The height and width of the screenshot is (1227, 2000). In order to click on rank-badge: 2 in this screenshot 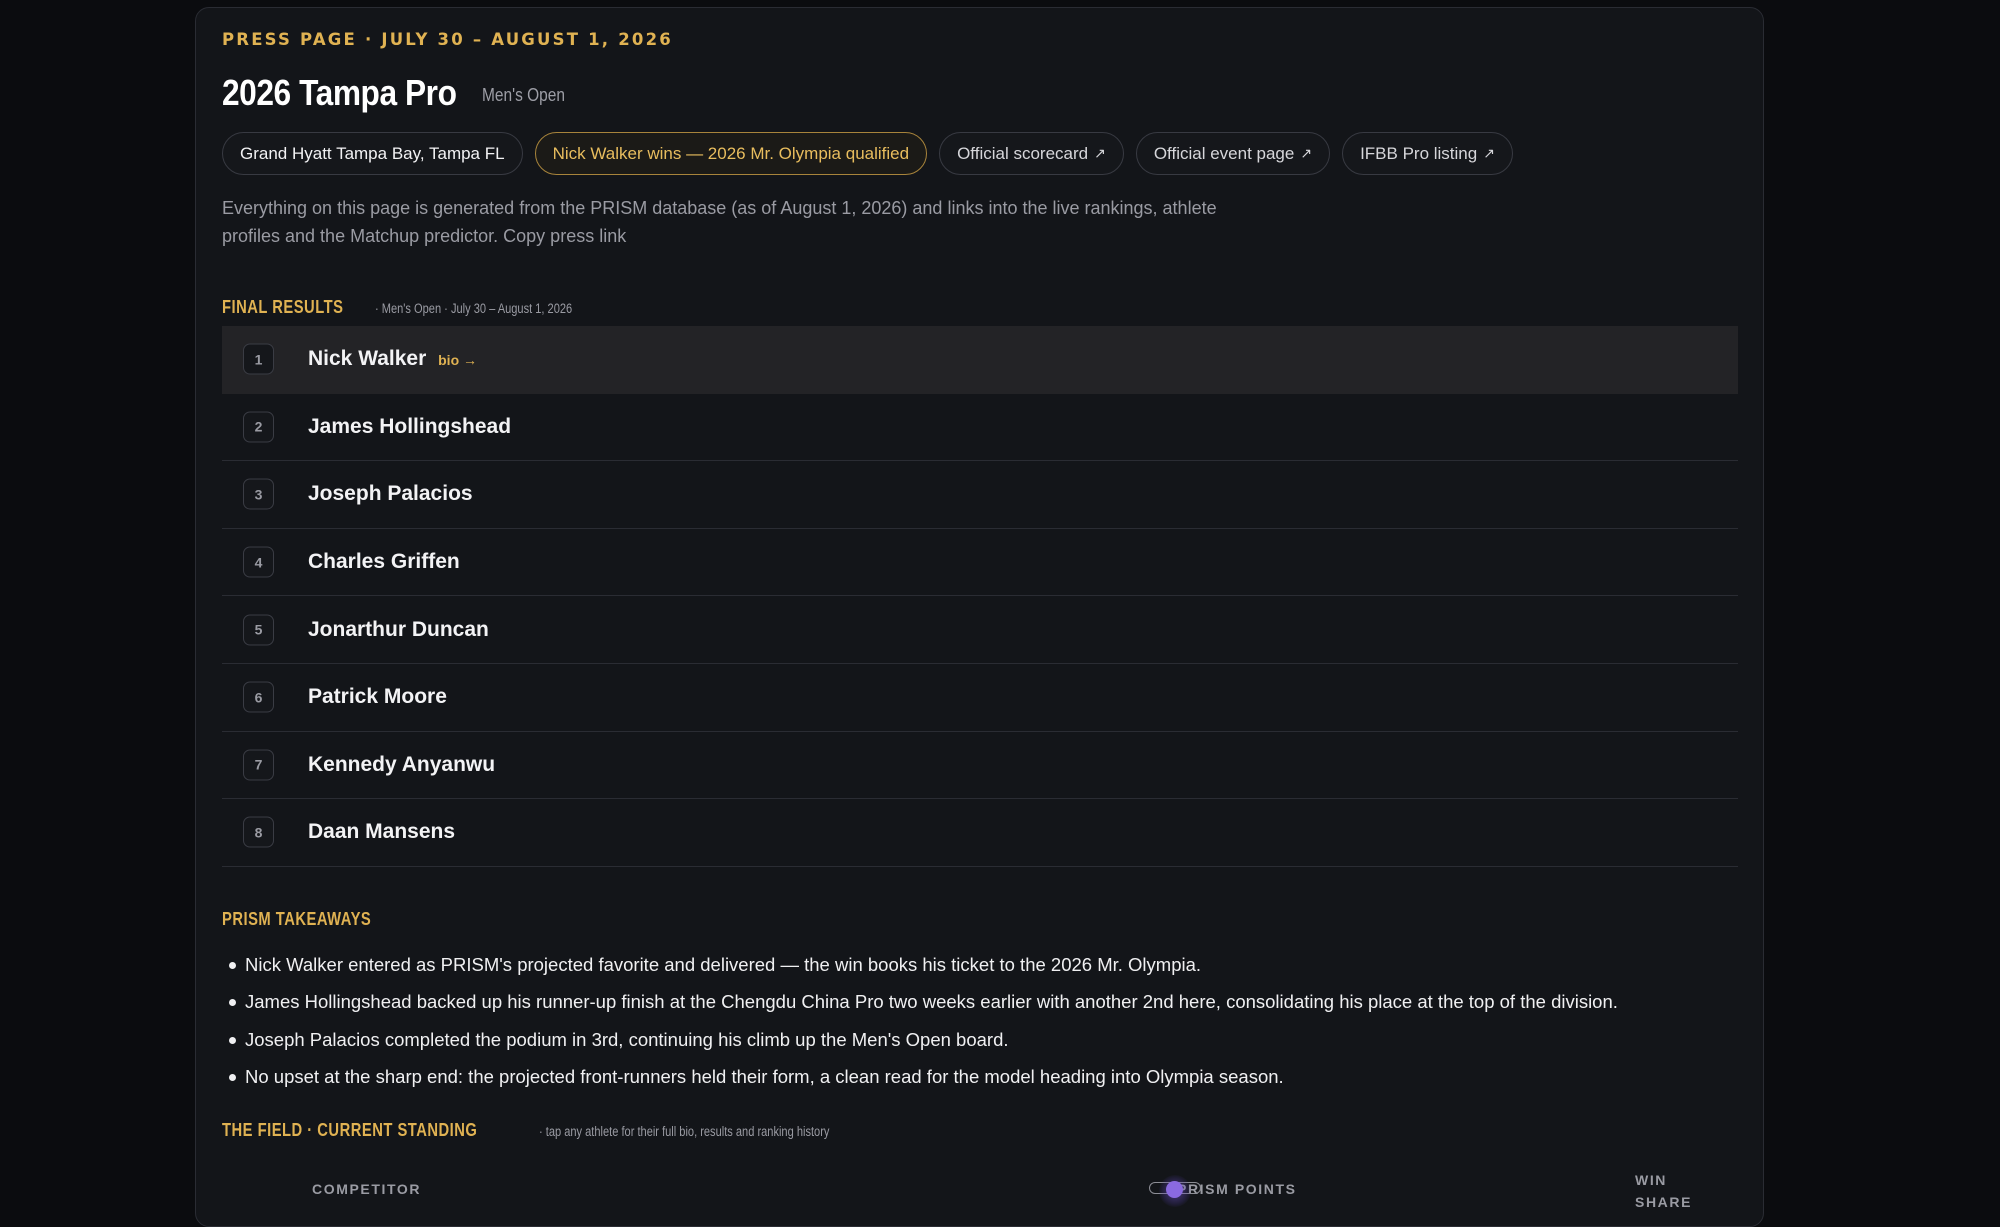, I will do `click(258, 427)`.